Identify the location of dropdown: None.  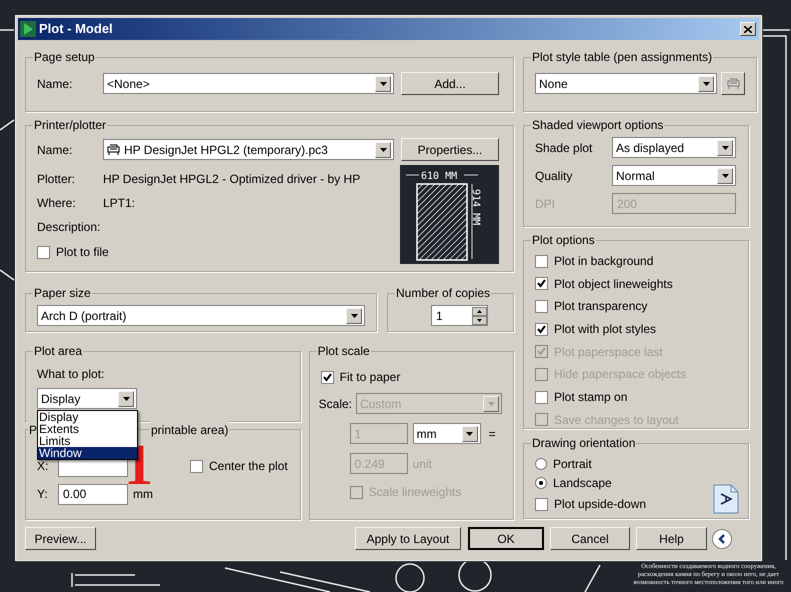
(626, 83).